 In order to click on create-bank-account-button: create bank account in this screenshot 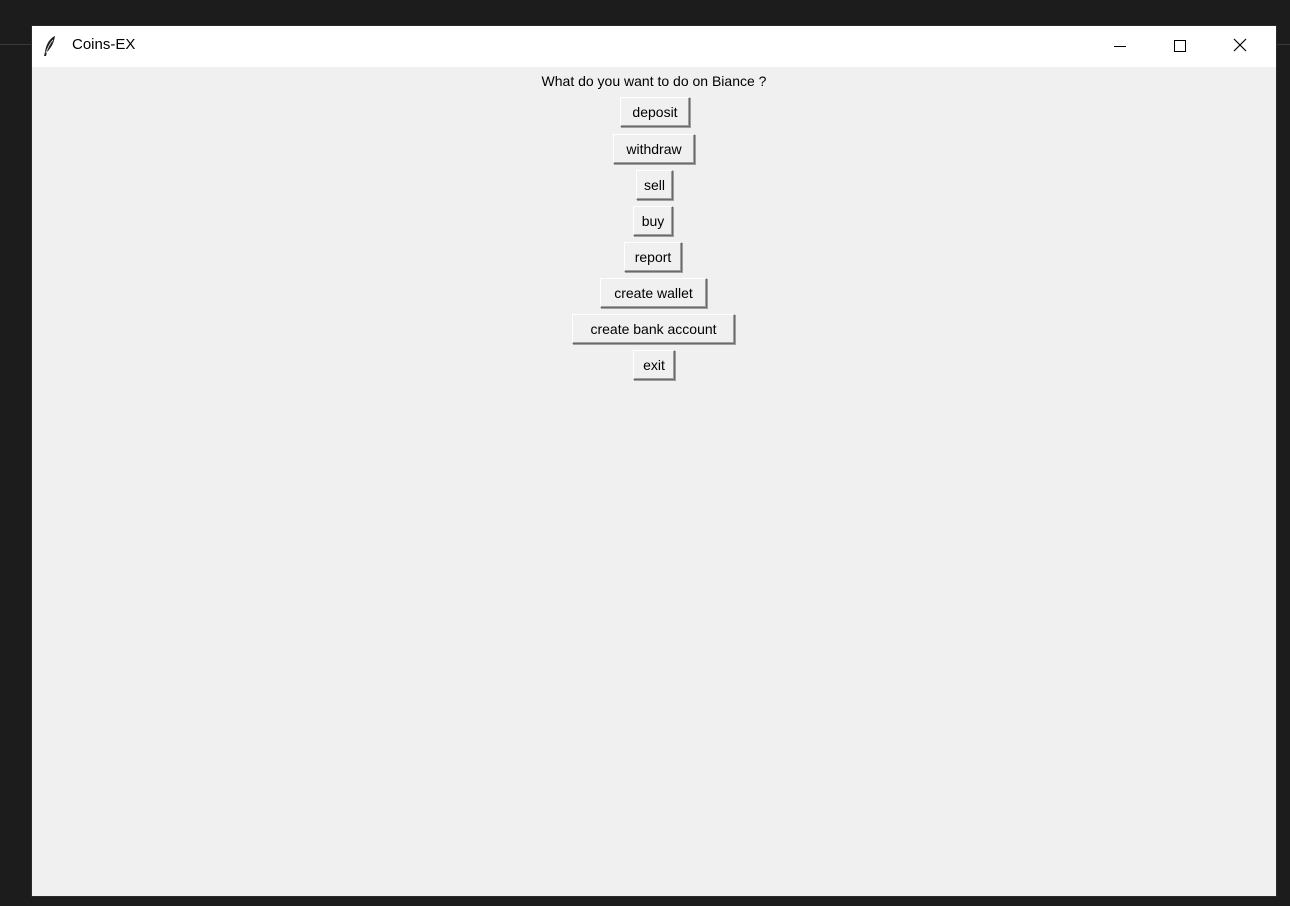, I will do `click(653, 329)`.